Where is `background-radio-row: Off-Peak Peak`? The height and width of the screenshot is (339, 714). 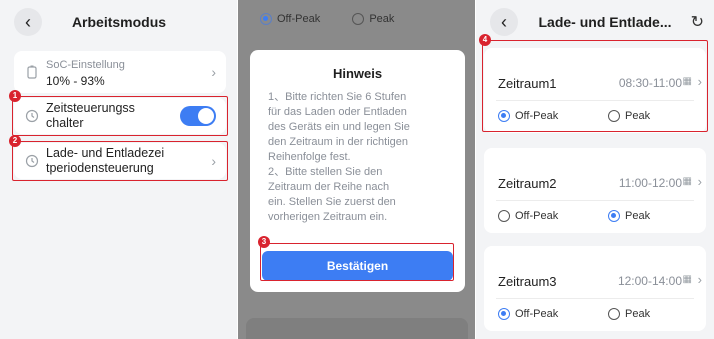 background-radio-row: Off-Peak Peak is located at coordinates (327, 19).